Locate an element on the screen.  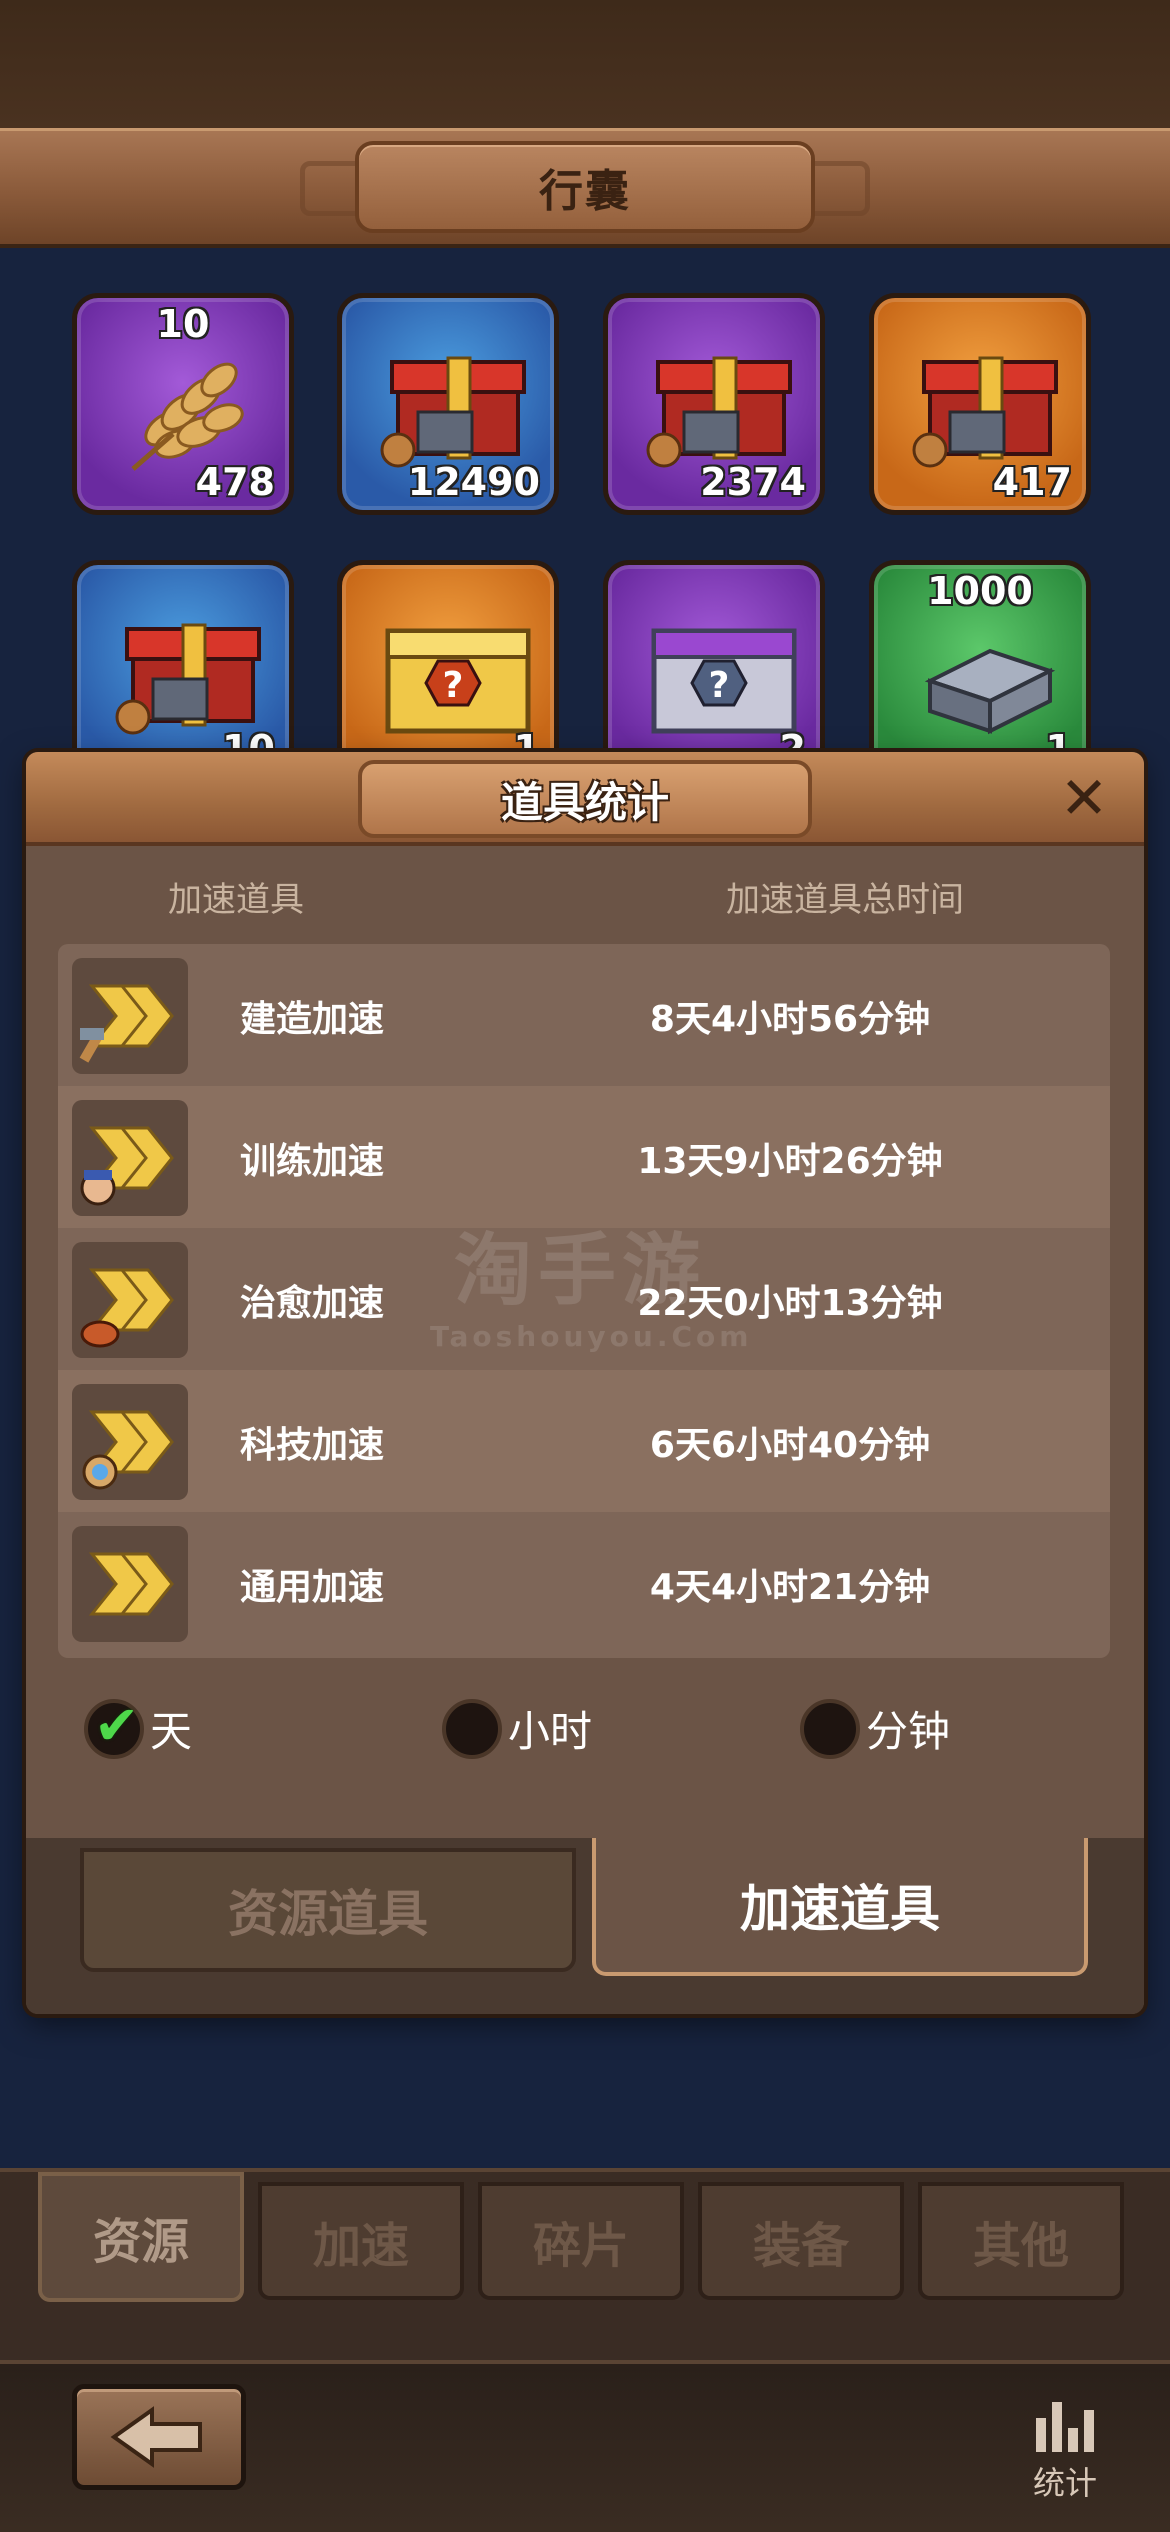
category-tab-bar: 资源 加速 碎片 装备 其他 is located at coordinates (585, 2264).